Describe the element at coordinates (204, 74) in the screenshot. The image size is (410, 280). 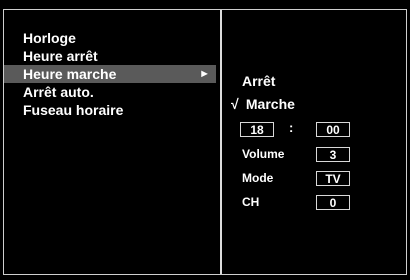
I see `submenu-arrow-icon: ►` at that location.